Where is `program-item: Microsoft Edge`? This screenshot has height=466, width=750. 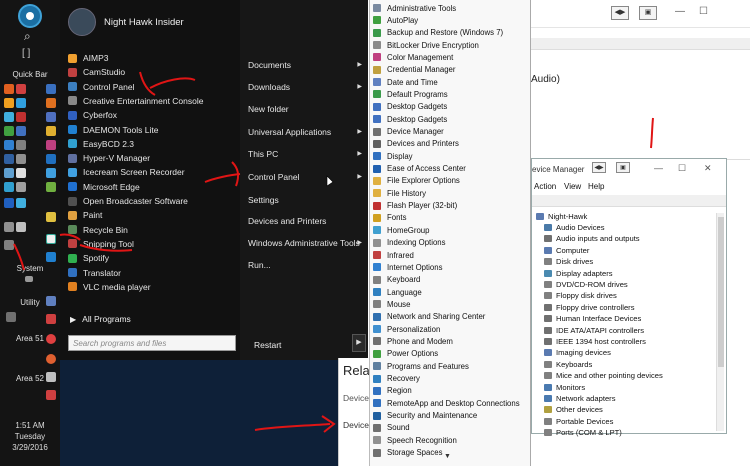 program-item: Microsoft Edge is located at coordinates (104, 187).